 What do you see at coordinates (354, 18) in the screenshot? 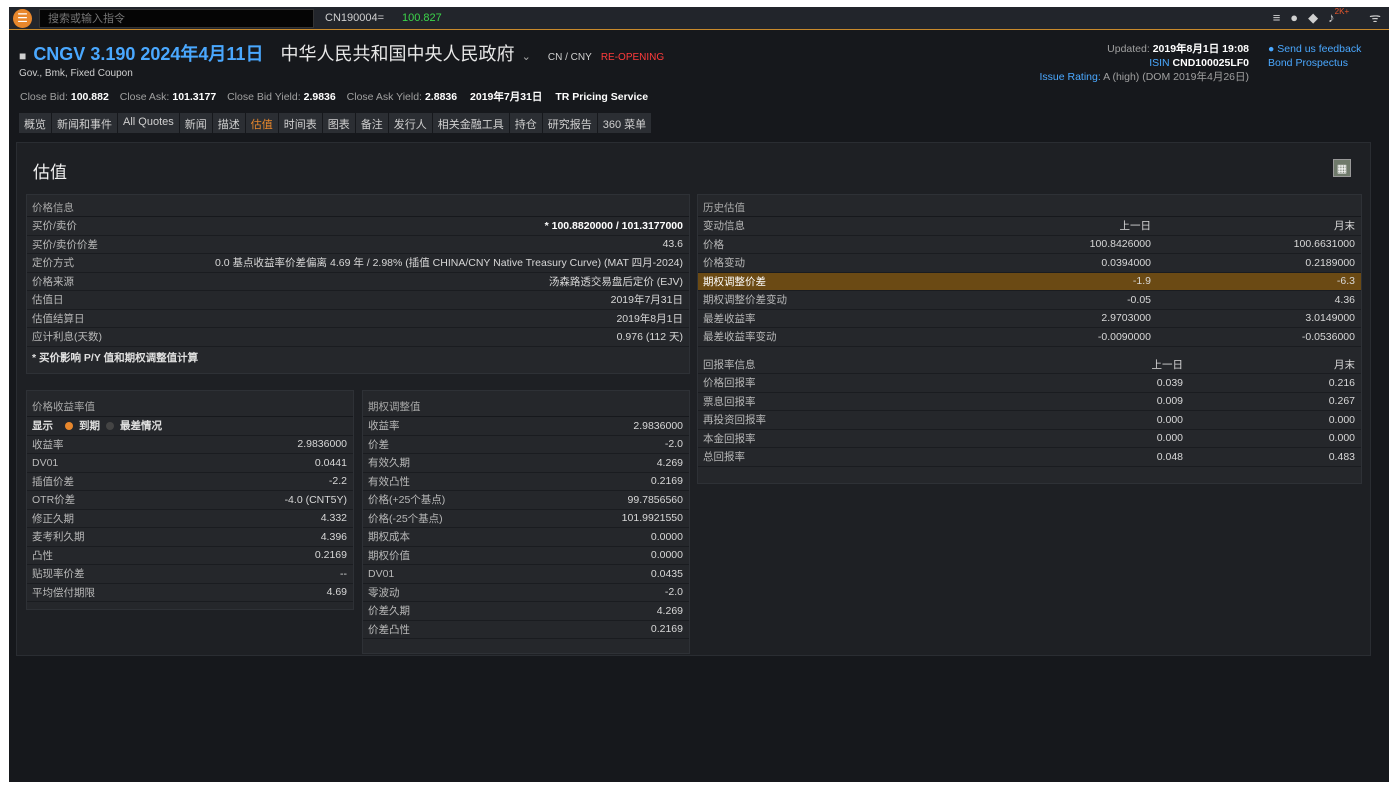
I see `ticker-symbol: CN190004=` at bounding box center [354, 18].